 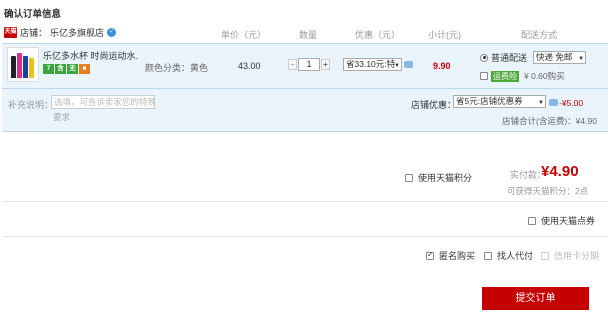 What do you see at coordinates (434, 105) in the screenshot?
I see `shop-promo-label: 店铺优惠：` at bounding box center [434, 105].